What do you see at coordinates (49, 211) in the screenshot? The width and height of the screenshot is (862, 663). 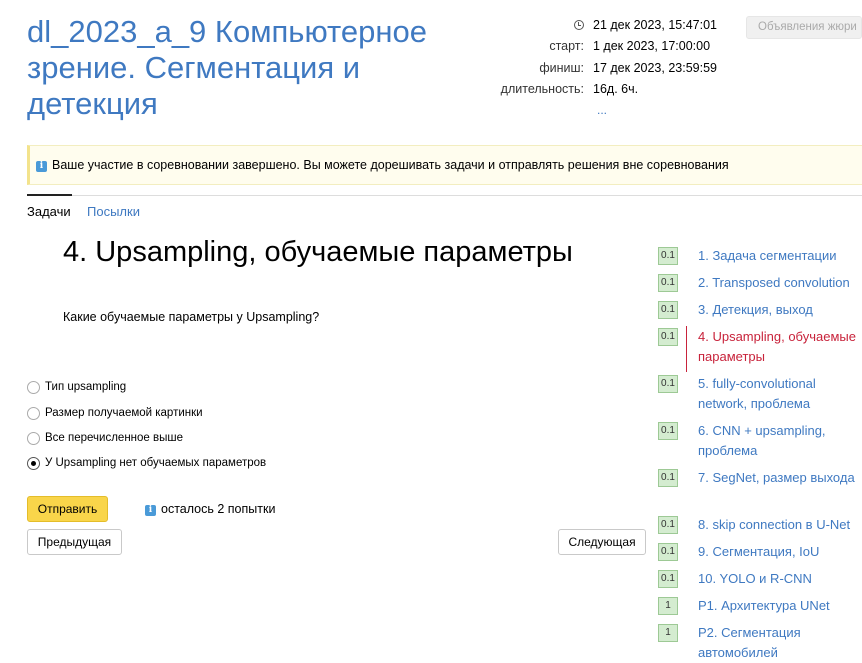 I see `tab-problems: Задачи` at bounding box center [49, 211].